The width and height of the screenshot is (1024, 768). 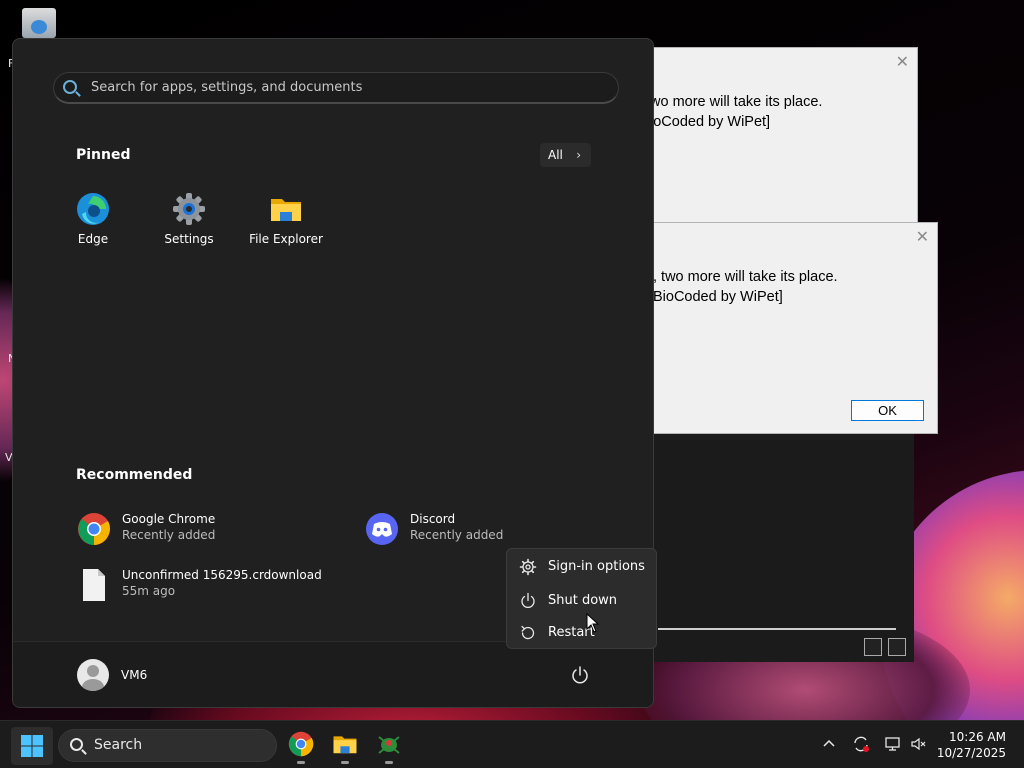 What do you see at coordinates (227, 87) in the screenshot?
I see `search-placeholder: Search for apps, settings, and documents` at bounding box center [227, 87].